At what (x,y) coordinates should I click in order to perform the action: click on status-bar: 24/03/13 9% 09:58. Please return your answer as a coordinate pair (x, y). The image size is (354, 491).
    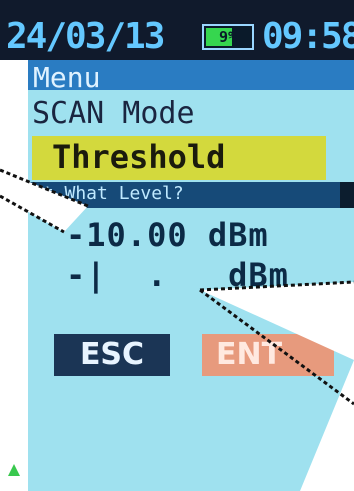
    Looking at the image, I should click on (177, 30).